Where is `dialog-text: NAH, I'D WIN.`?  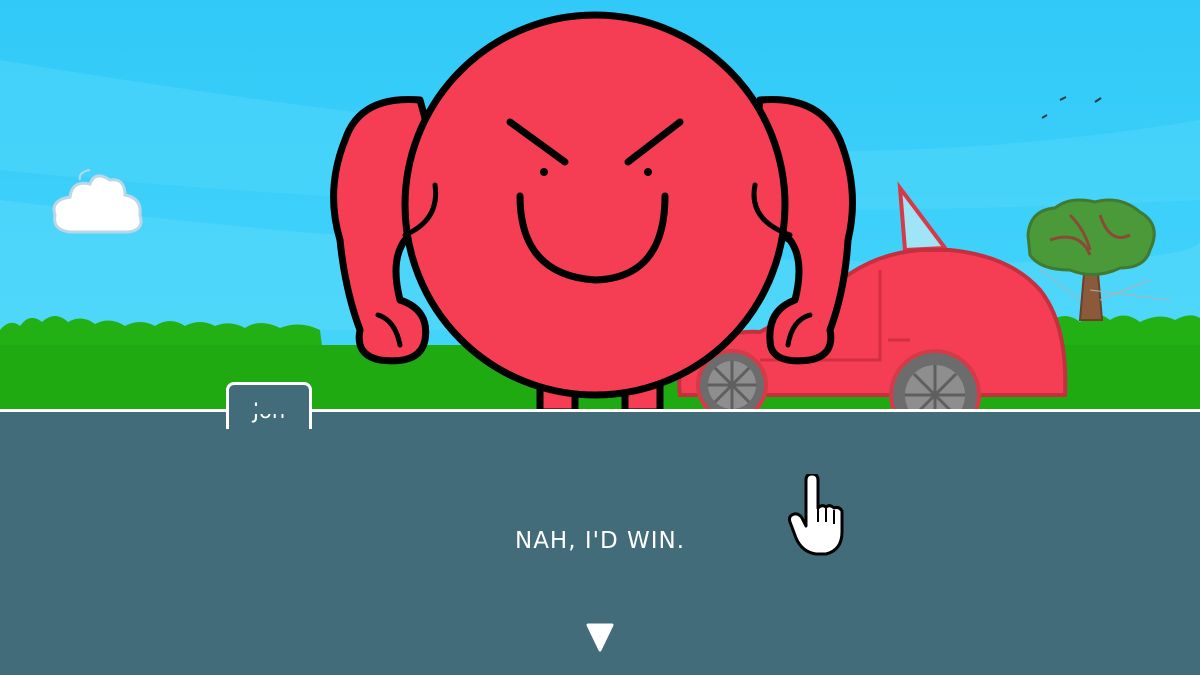
dialog-text: NAH, I'D WIN. is located at coordinates (600, 541).